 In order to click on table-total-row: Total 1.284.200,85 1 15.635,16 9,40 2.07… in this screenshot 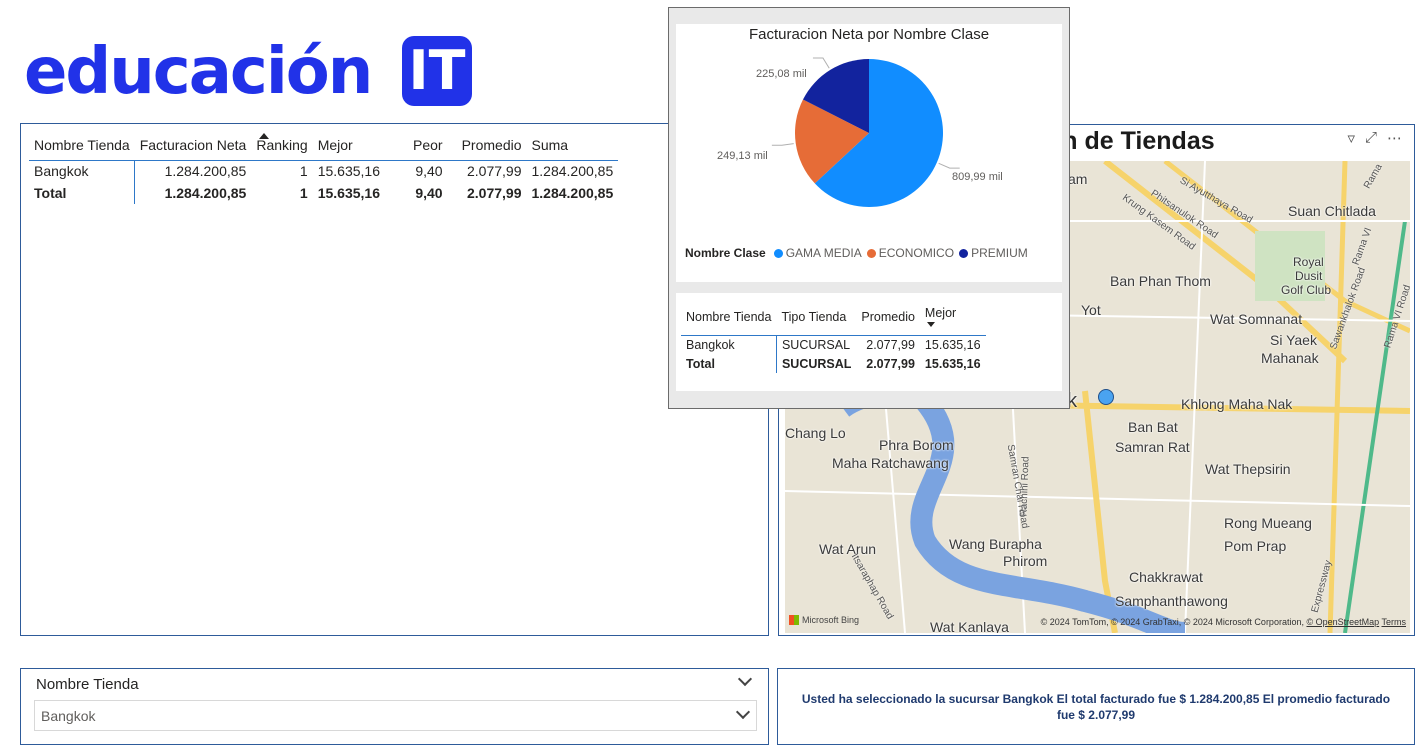, I will do `click(323, 193)`.